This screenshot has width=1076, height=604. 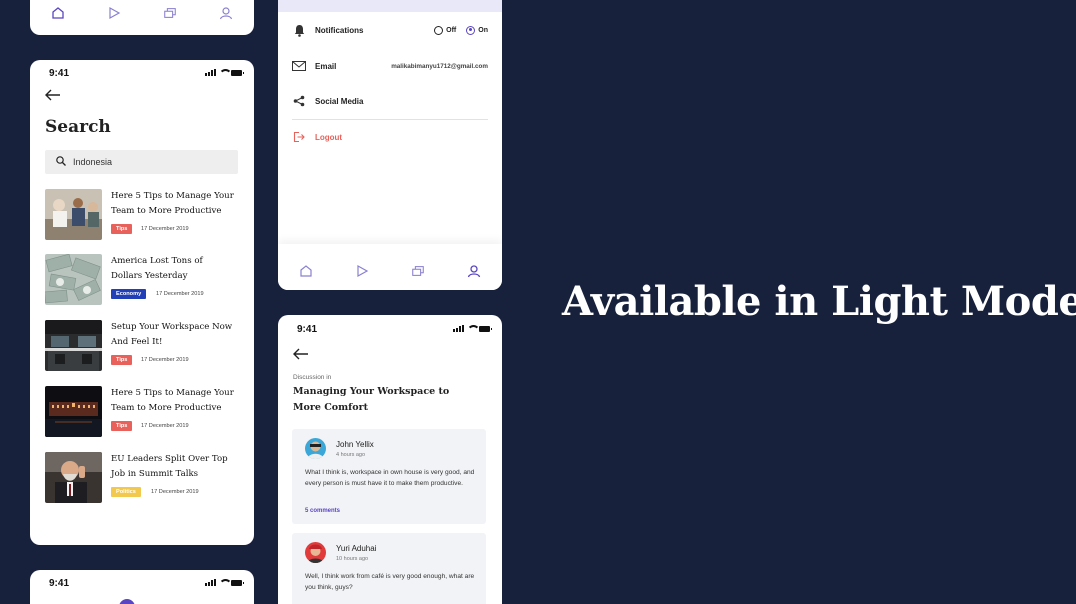 What do you see at coordinates (352, 559) in the screenshot?
I see `comment-time: 10 hours ago` at bounding box center [352, 559].